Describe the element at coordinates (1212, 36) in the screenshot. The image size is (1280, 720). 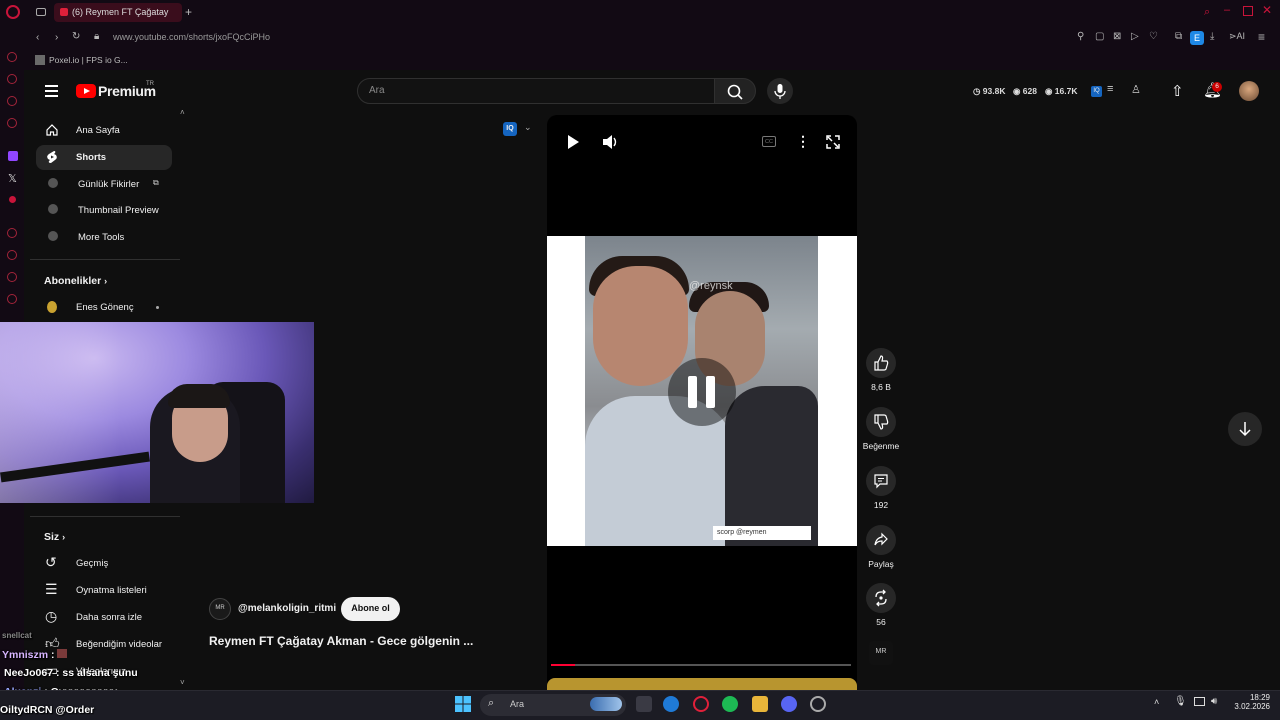
I see `download-icon: ⤓` at that location.